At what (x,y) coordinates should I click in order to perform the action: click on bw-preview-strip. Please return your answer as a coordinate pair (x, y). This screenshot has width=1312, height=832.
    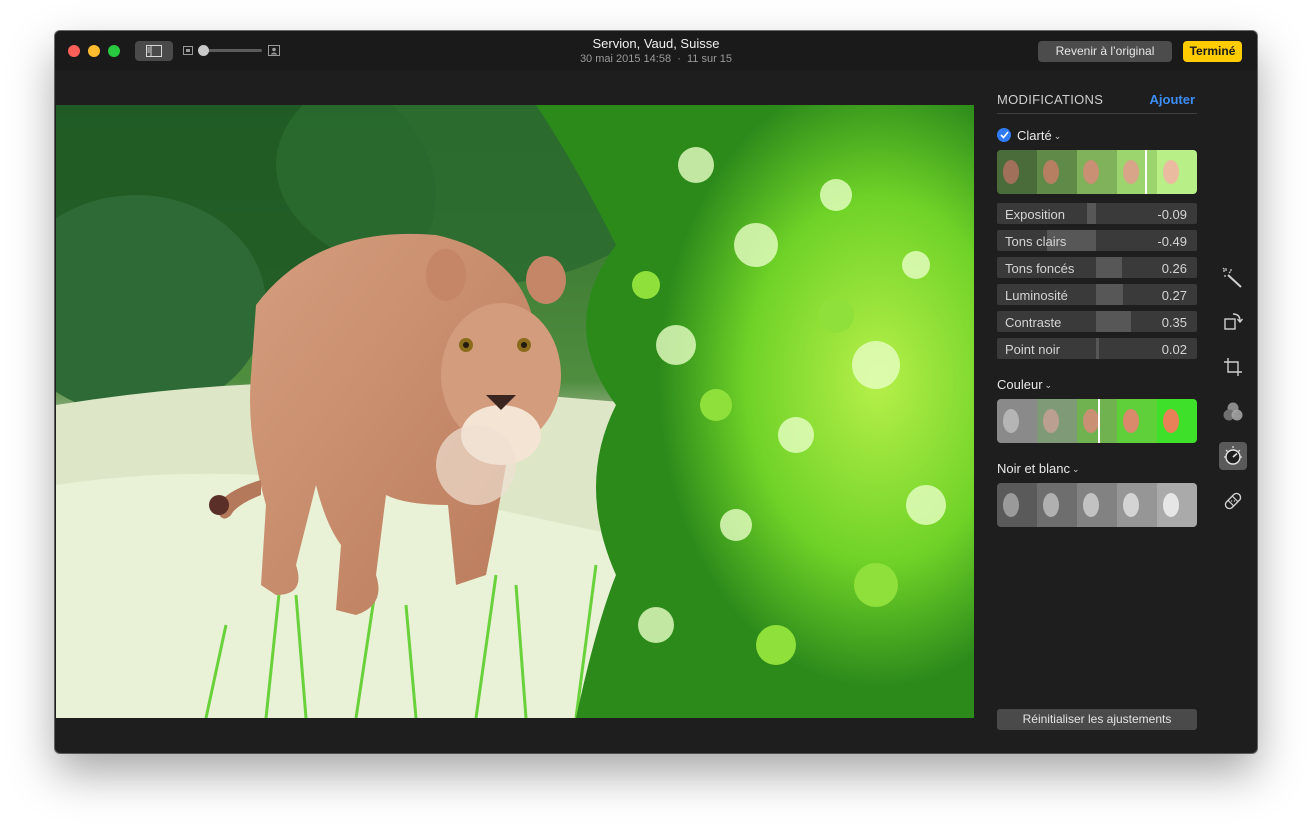
    Looking at the image, I should click on (1097, 505).